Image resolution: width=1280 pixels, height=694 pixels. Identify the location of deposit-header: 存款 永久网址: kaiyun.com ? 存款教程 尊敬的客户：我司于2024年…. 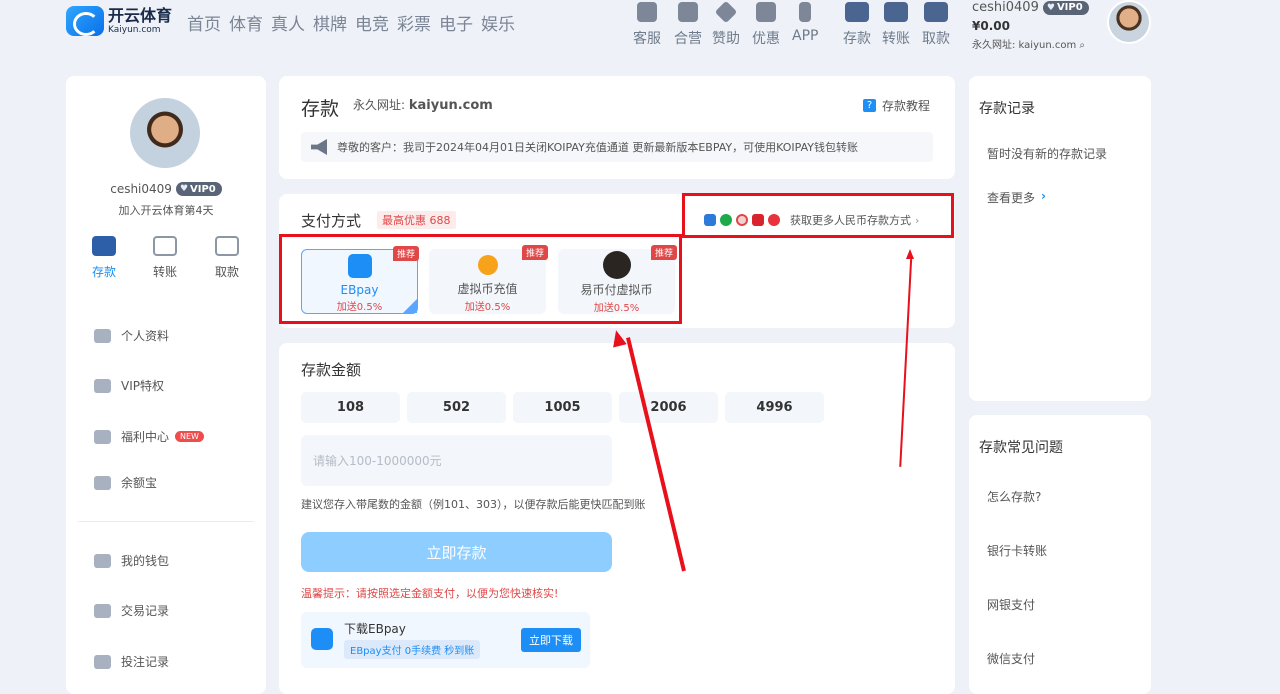
(617, 127).